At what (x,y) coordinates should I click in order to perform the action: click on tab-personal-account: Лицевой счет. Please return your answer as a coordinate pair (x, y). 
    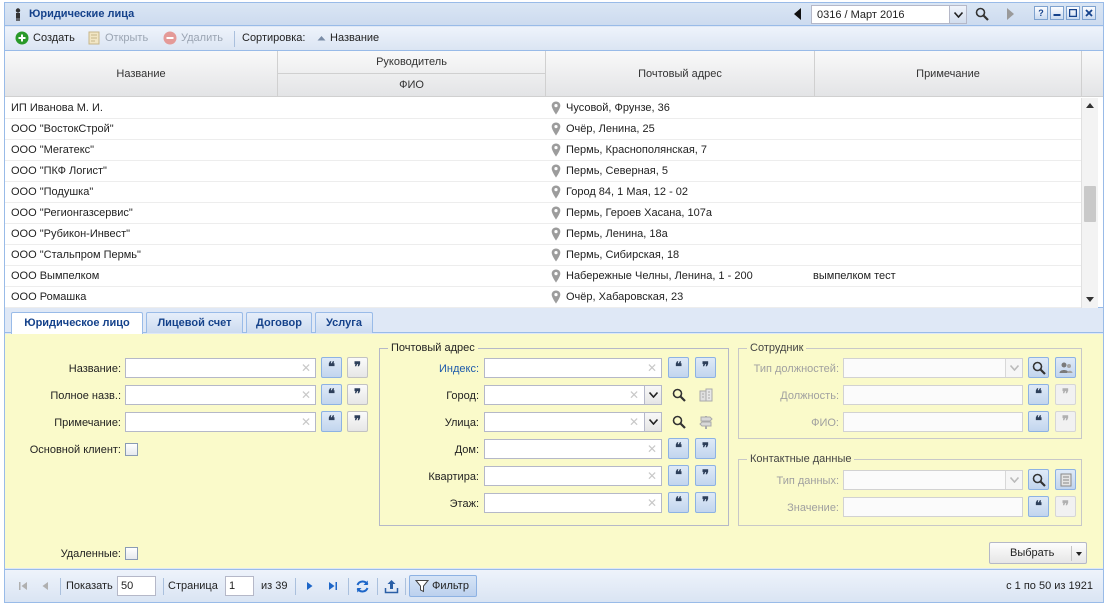
    Looking at the image, I should click on (194, 322).